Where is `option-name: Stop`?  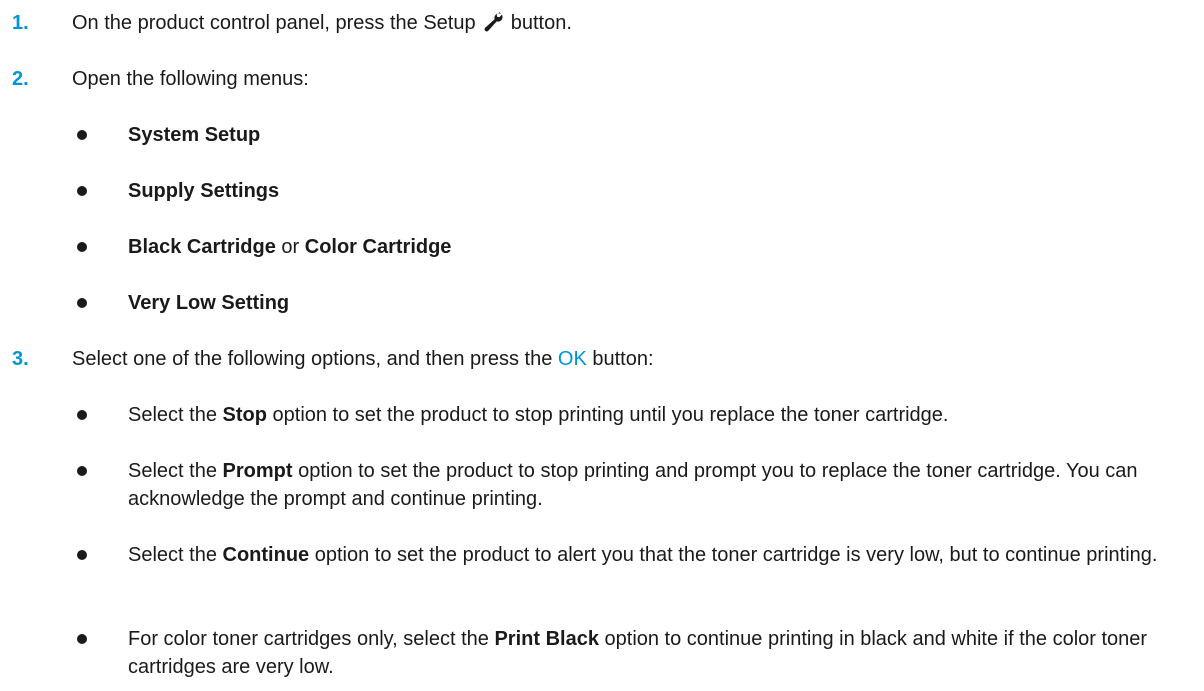
option-name: Stop is located at coordinates (244, 415).